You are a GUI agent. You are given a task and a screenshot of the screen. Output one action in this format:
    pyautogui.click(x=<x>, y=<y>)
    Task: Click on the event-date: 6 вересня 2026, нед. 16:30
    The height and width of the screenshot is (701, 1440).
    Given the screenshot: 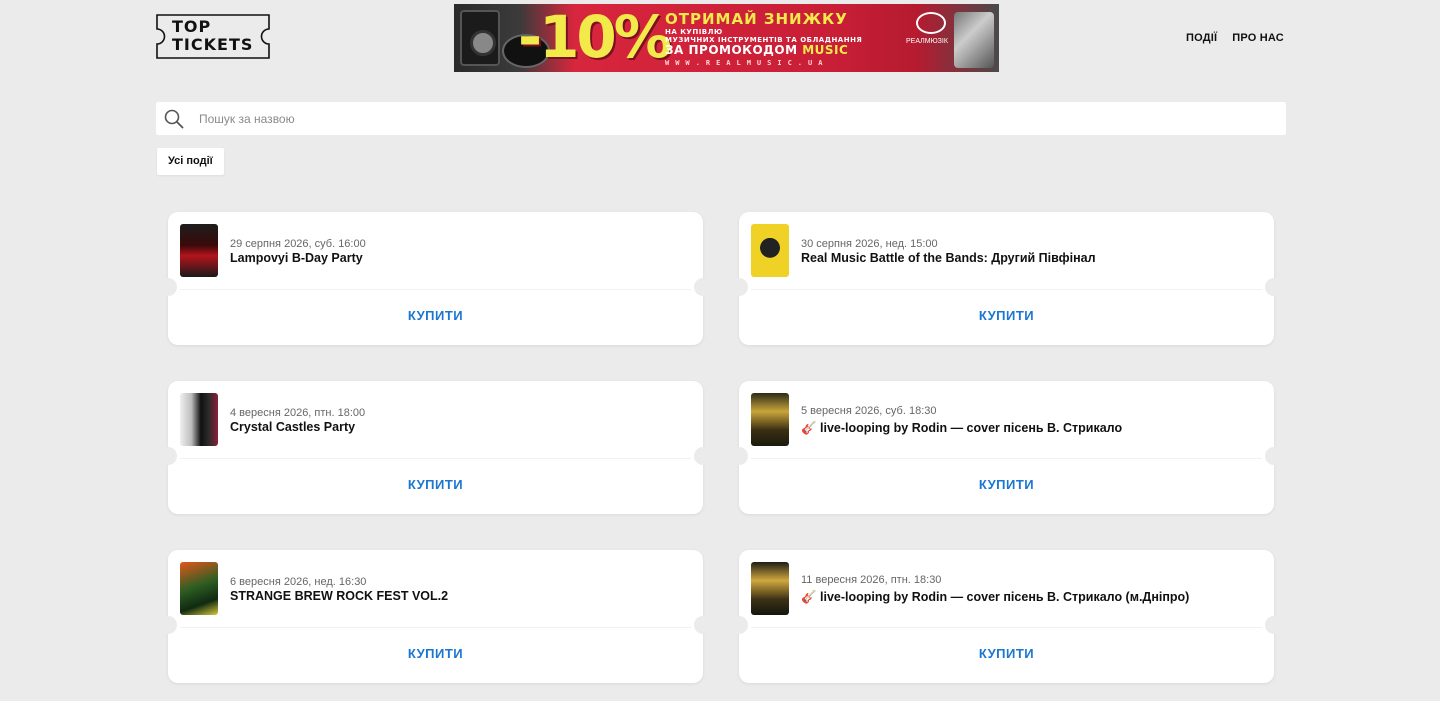 What is the action you would take?
    pyautogui.click(x=298, y=582)
    